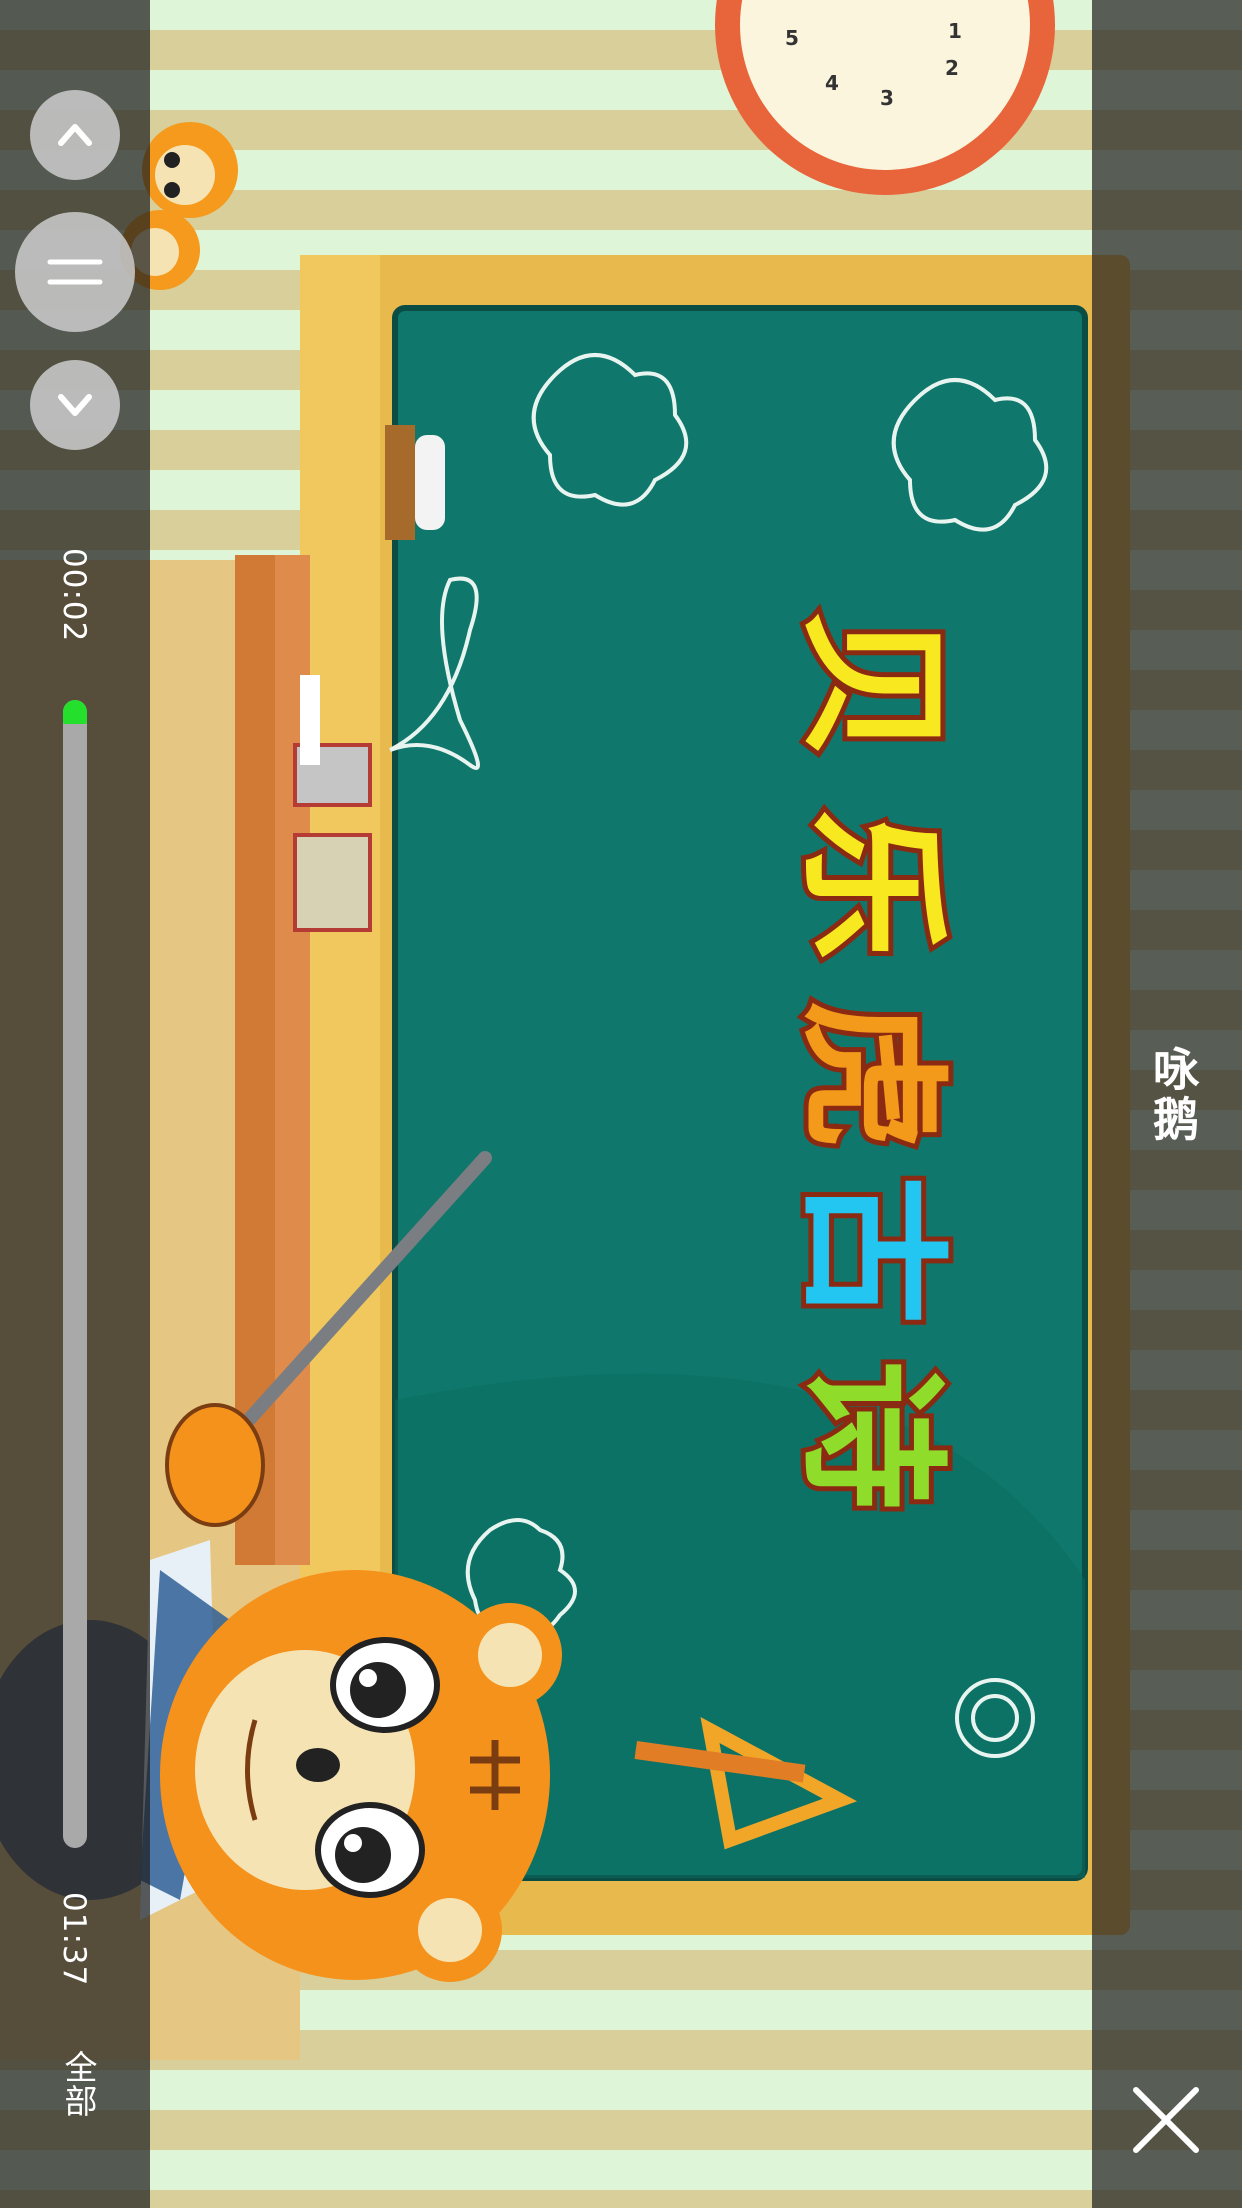  Describe the element at coordinates (832, 83) in the screenshot. I see `svg-text: 4` at that location.